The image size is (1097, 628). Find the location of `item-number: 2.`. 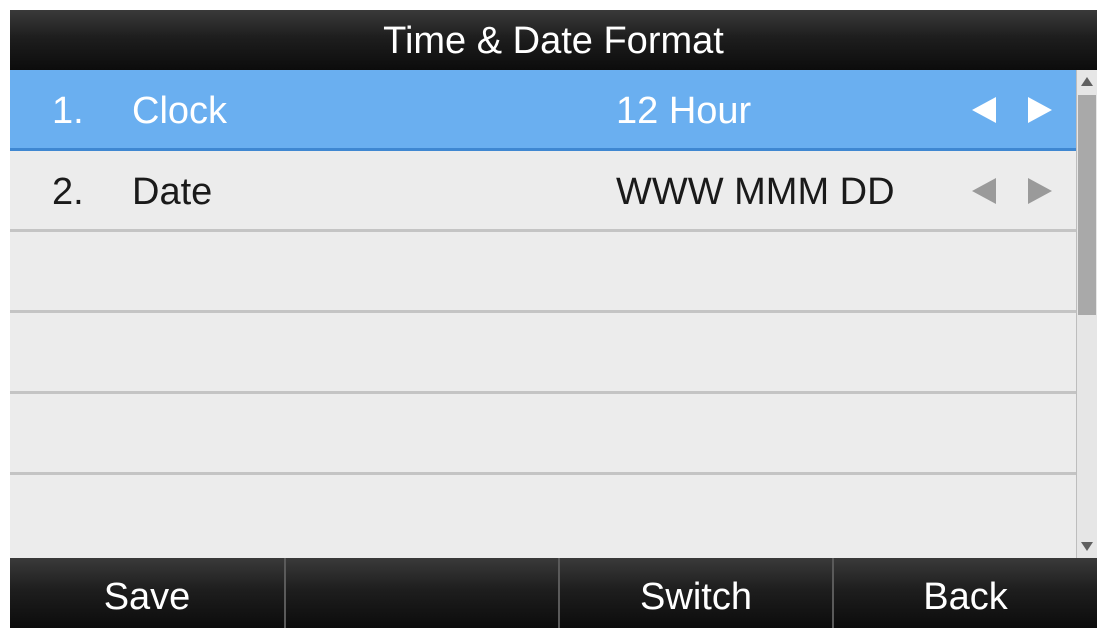

item-number: 2. is located at coordinates (68, 192).